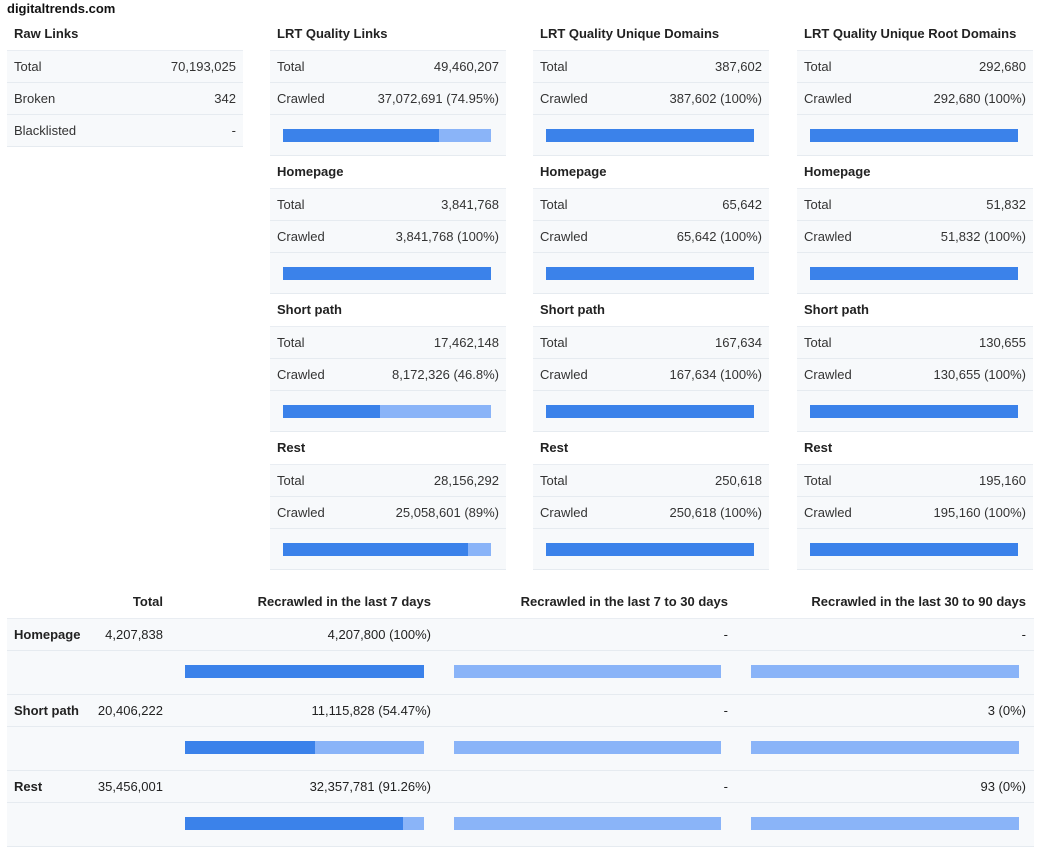 This screenshot has height=847, width=1043. Describe the element at coordinates (983, 236) in the screenshot. I see `row-value: 51,832 (100%)` at that location.